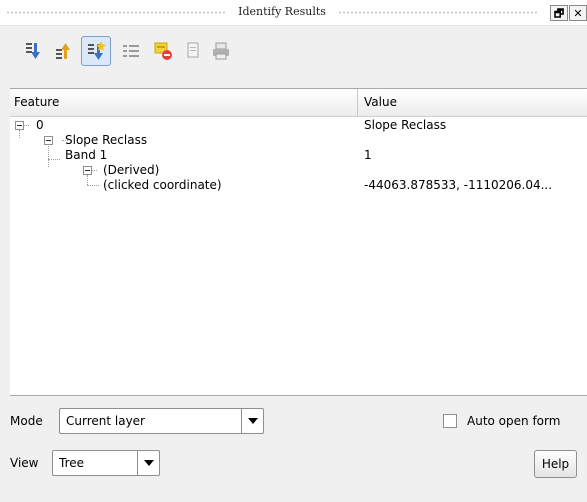 This screenshot has width=587, height=502. I want to click on mode-label: Mode, so click(26, 421).